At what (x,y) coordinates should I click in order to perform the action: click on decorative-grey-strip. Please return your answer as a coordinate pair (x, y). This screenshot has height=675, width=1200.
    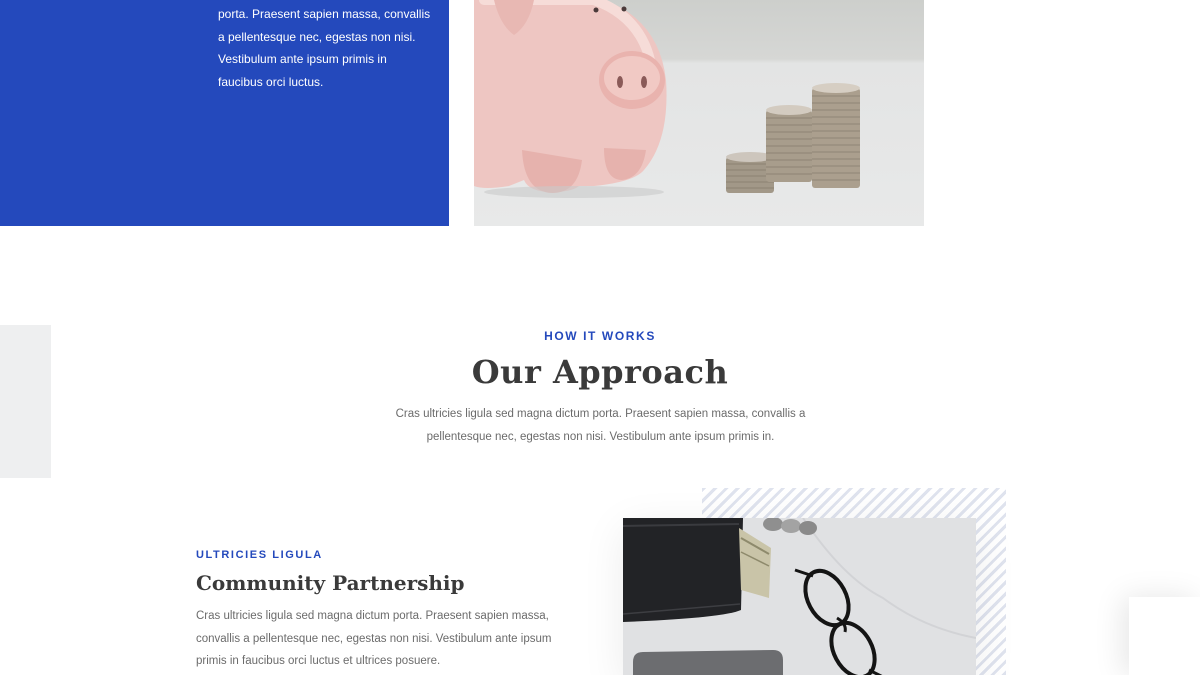
    Looking at the image, I should click on (25, 401).